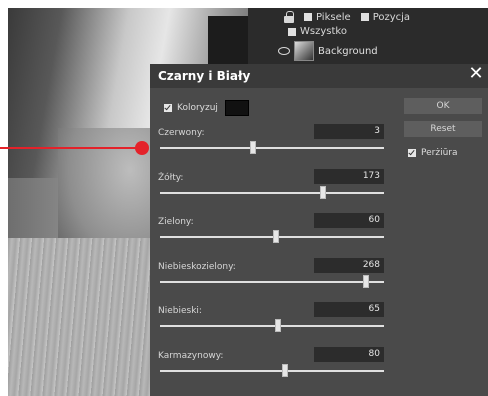 Image resolution: width=488 pixels, height=396 pixels. Describe the element at coordinates (308, 17) in the screenshot. I see `lock-pixels-checkbox` at that location.